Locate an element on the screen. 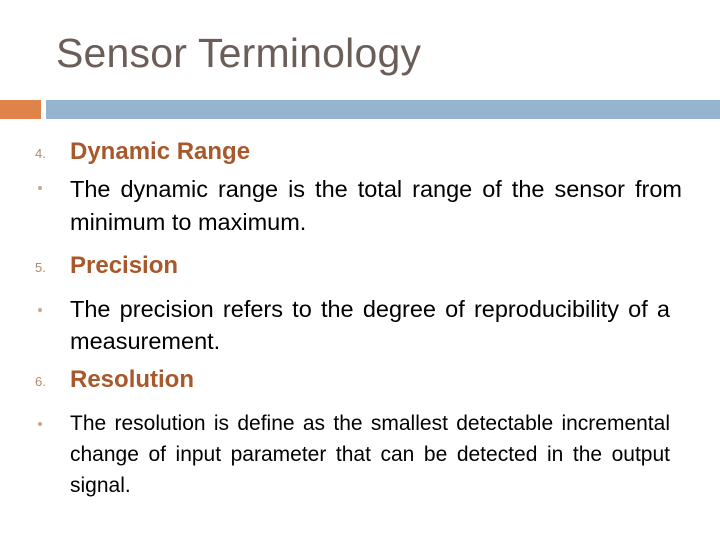 The width and height of the screenshot is (720, 540). list-number: 6. is located at coordinates (40, 381).